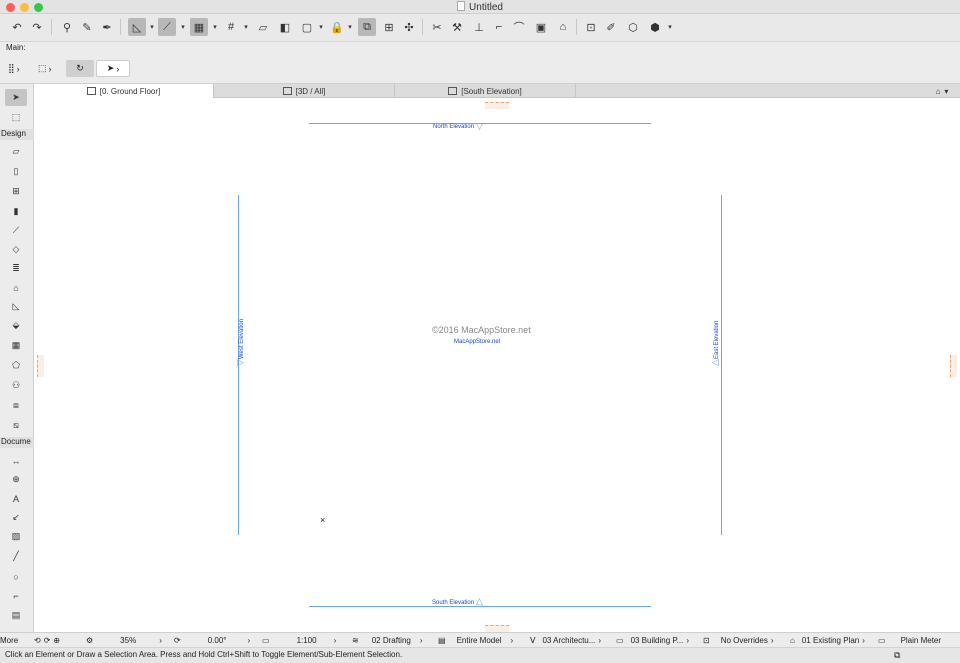 The width and height of the screenshot is (960, 663). Describe the element at coordinates (16, 536) in the screenshot. I see `fill-tool-icon: ▨` at that location.